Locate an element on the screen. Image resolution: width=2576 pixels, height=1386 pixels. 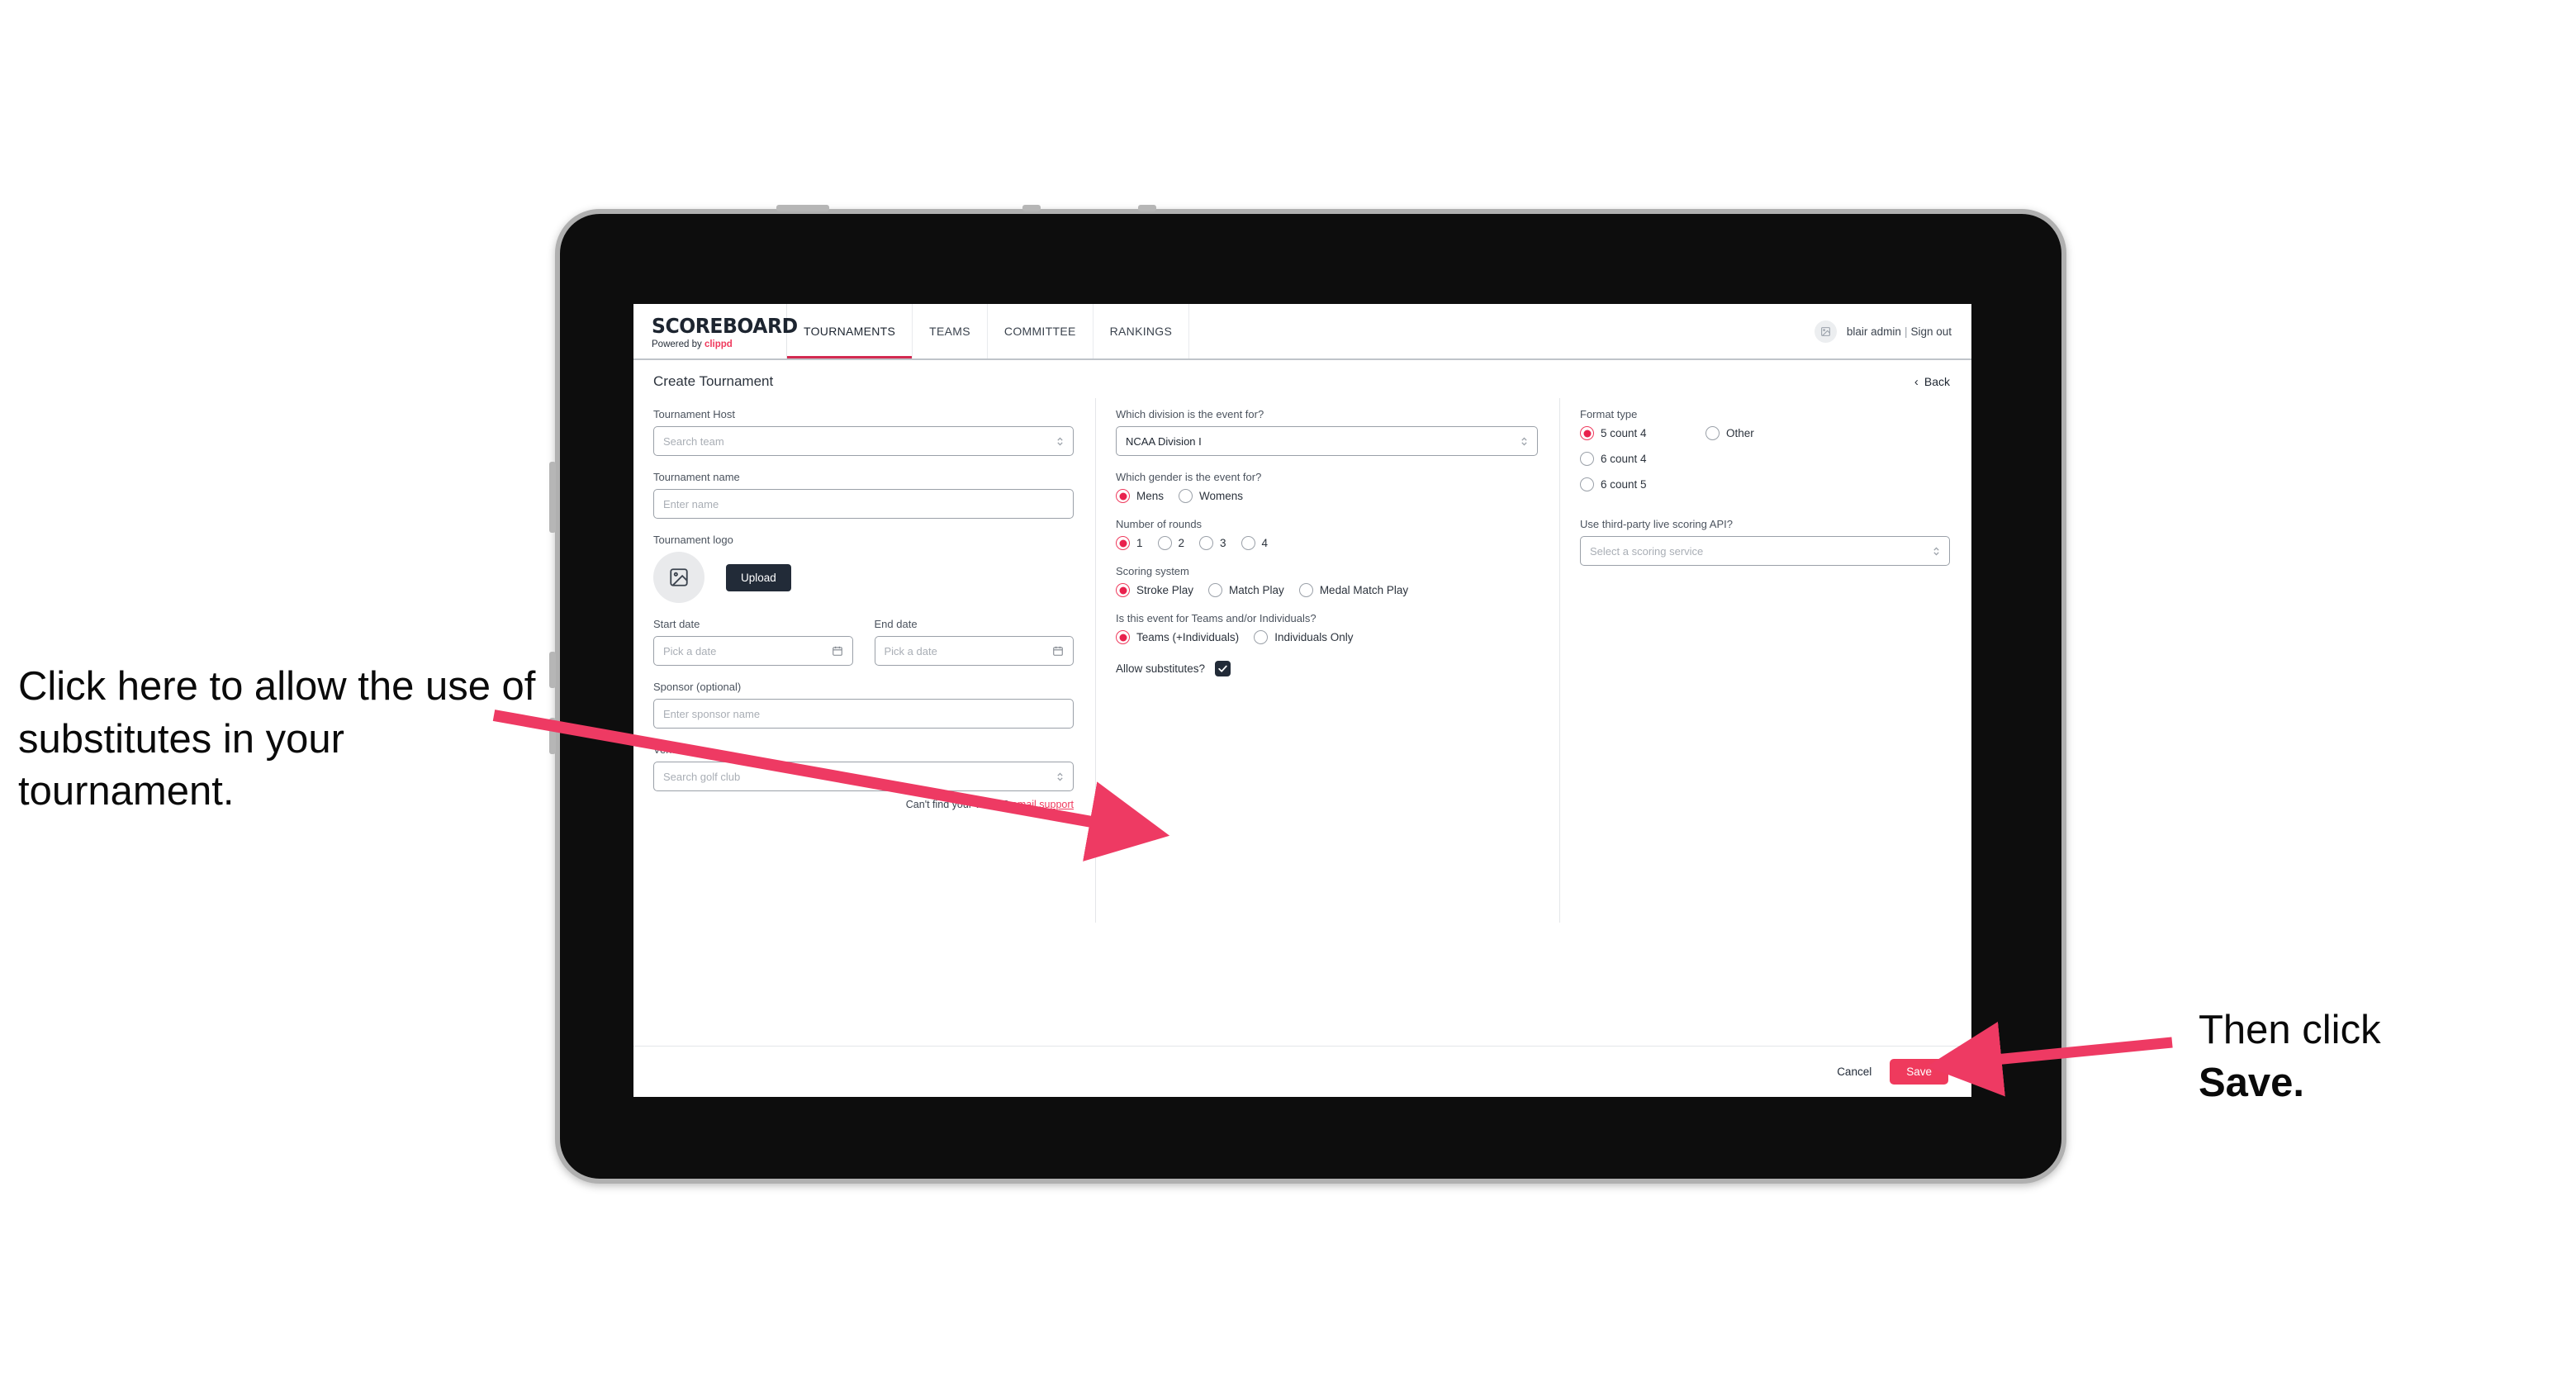
radio-rounds-2-label: 2 is located at coordinates (1181, 543).